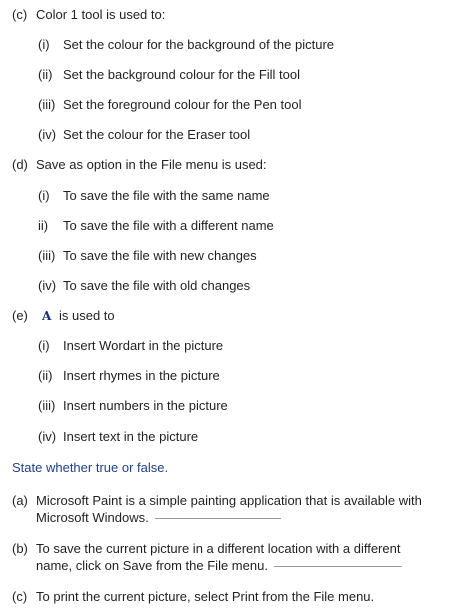 The height and width of the screenshot is (610, 463). I want to click on option-text: To save the file with the same name, so click(166, 195).